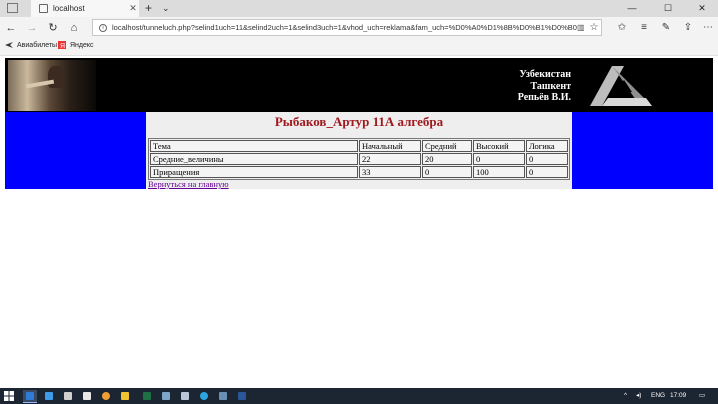 The height and width of the screenshot is (404, 718). I want to click on chart-app-icon, so click(185, 396).